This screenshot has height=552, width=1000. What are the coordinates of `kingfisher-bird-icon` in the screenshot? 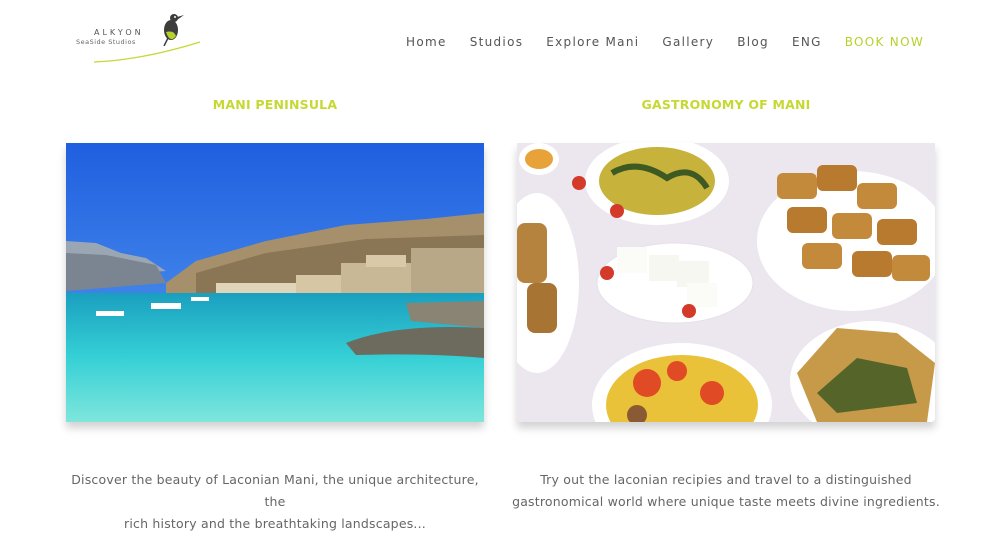 It's located at (173, 30).